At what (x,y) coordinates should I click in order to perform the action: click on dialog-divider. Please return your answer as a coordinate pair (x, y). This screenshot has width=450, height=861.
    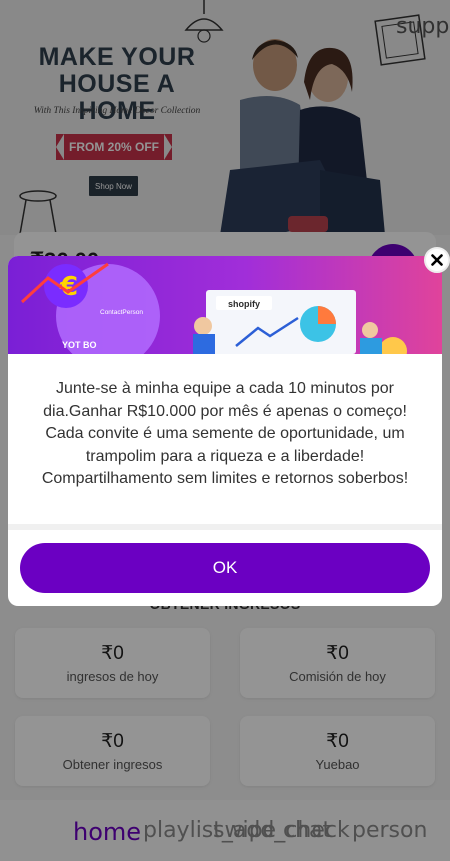
    Looking at the image, I should click on (225, 527).